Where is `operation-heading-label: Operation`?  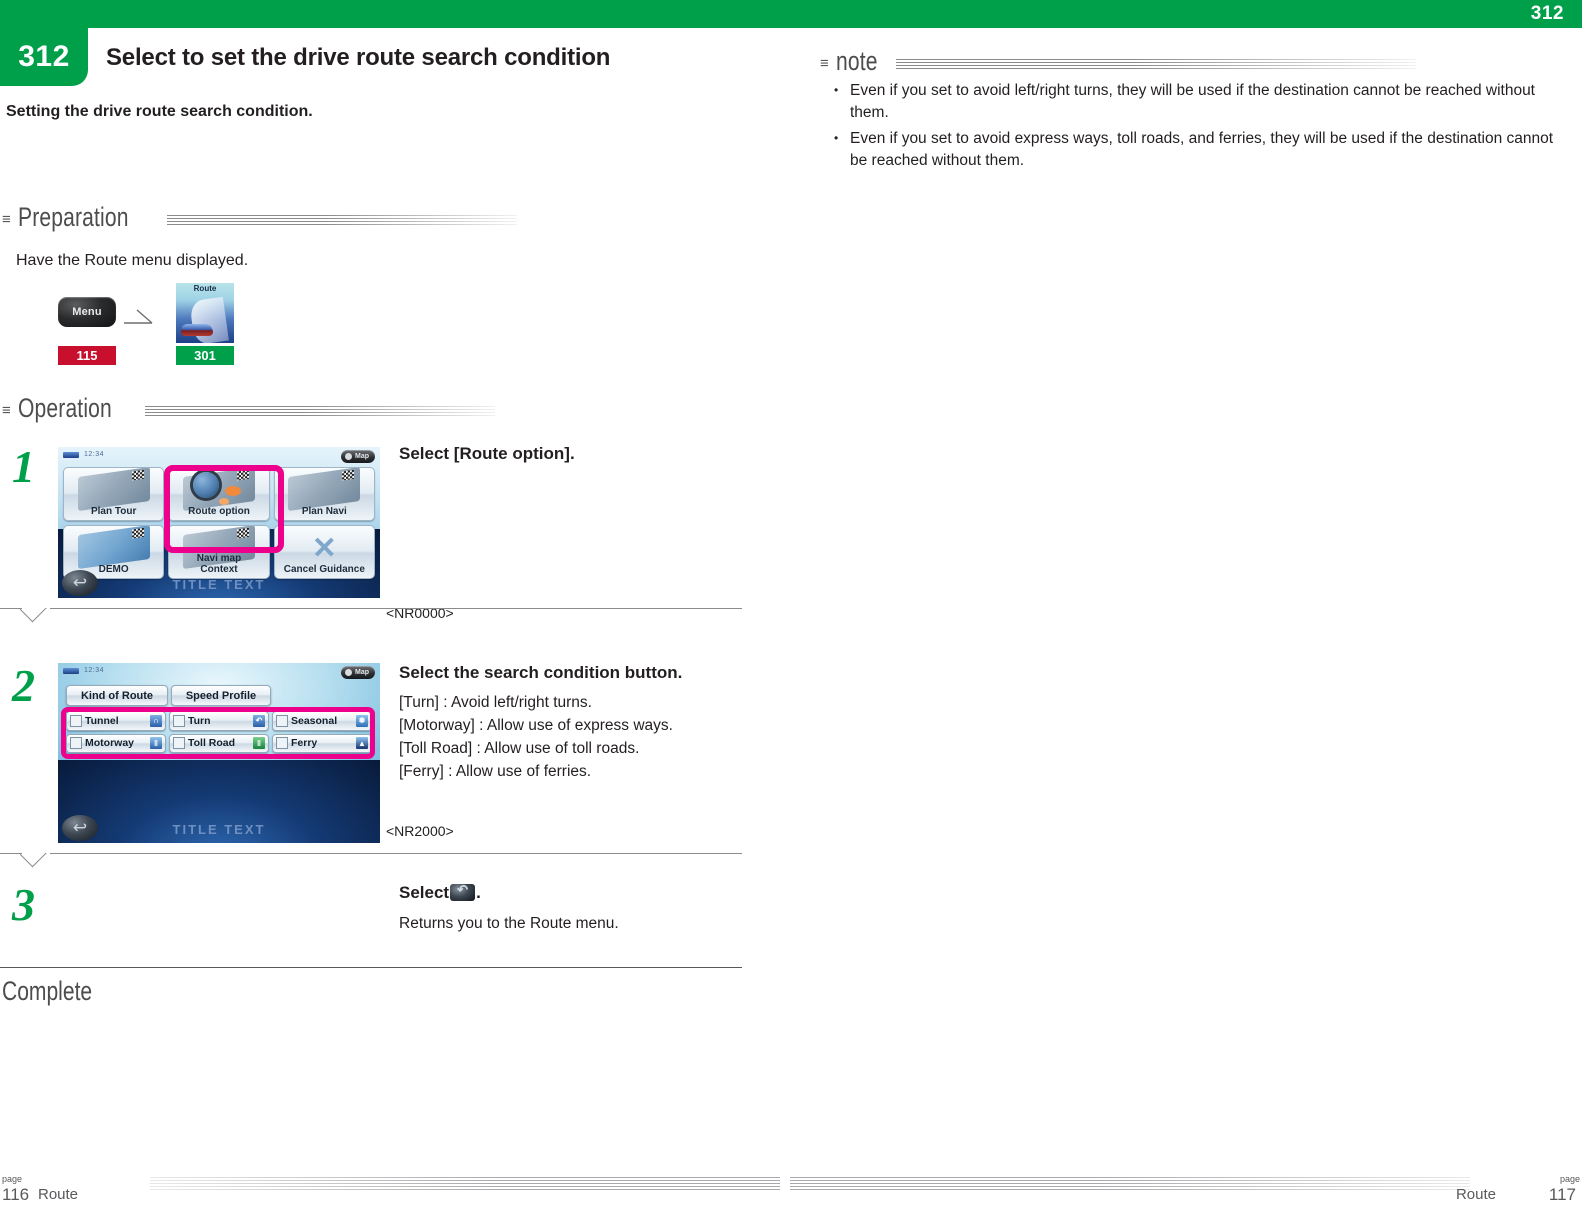
operation-heading-label: Operation is located at coordinates (64, 408).